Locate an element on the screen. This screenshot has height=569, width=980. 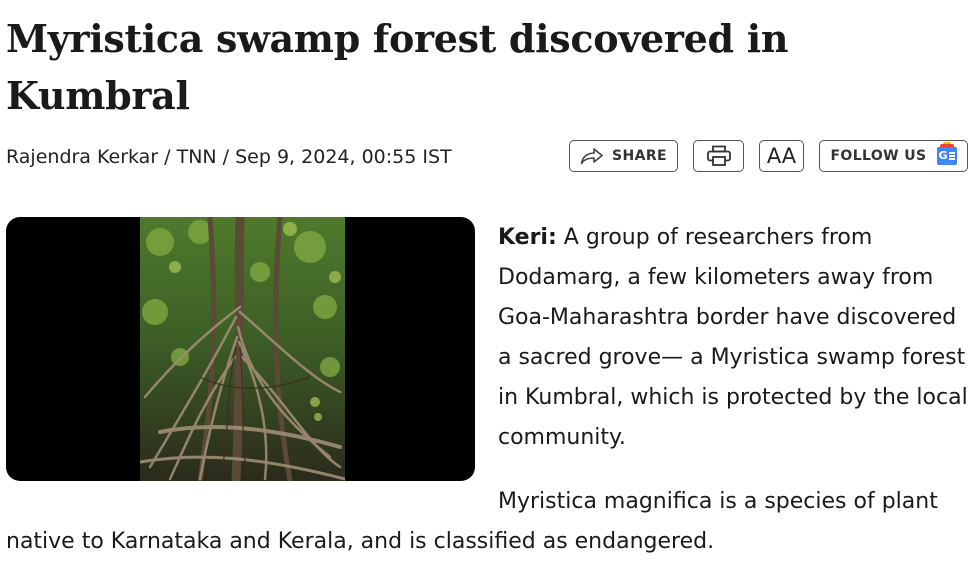
share-label: SHARE is located at coordinates (639, 156).